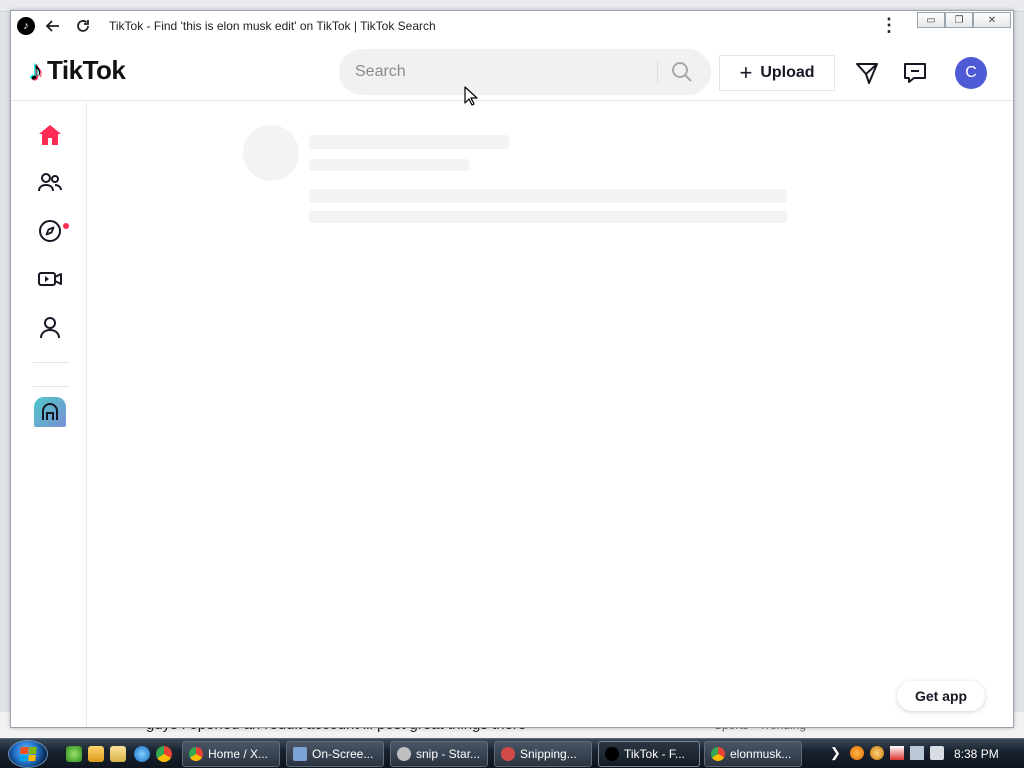  Describe the element at coordinates (746, 72) in the screenshot. I see `plus-icon: +` at that location.